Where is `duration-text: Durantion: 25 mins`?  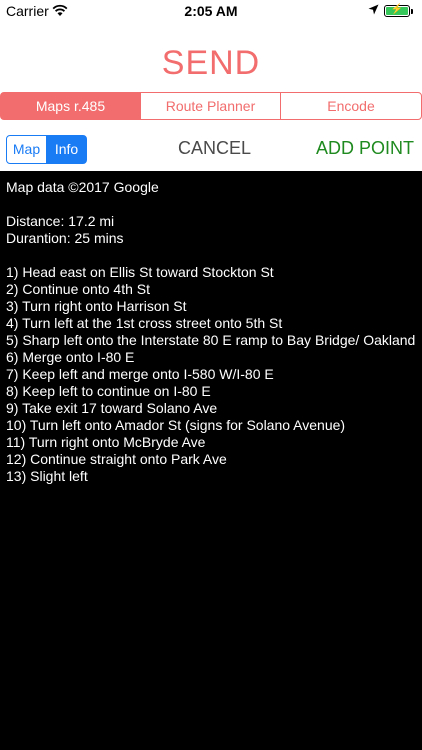 duration-text: Durantion: 25 mins is located at coordinates (65, 238).